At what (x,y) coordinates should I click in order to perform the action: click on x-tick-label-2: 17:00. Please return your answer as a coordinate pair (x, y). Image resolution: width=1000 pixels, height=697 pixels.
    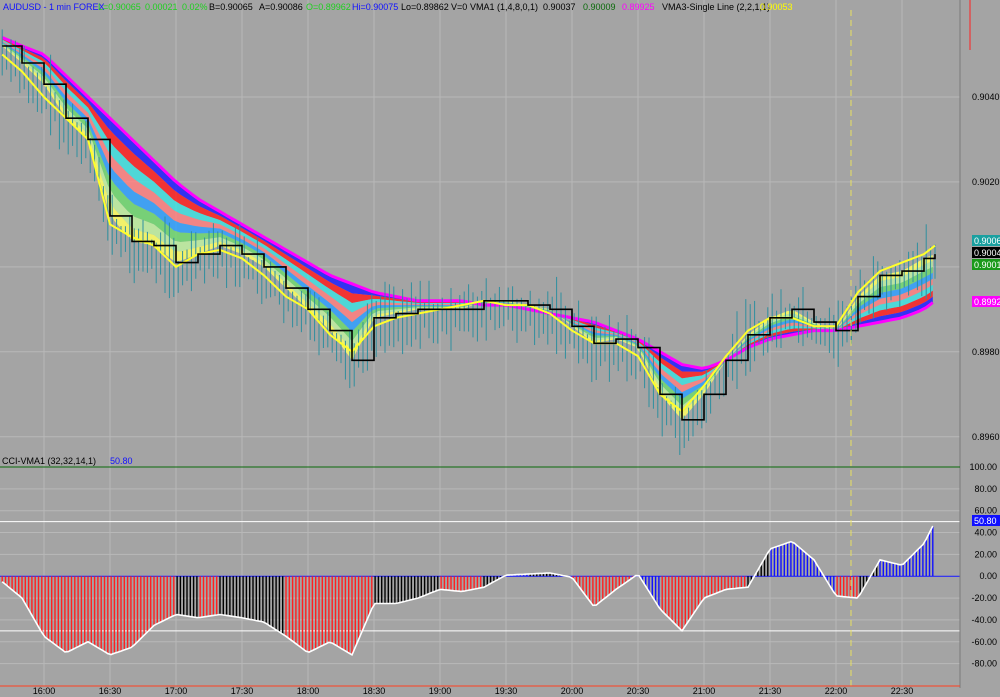
    Looking at the image, I should click on (176, 691).